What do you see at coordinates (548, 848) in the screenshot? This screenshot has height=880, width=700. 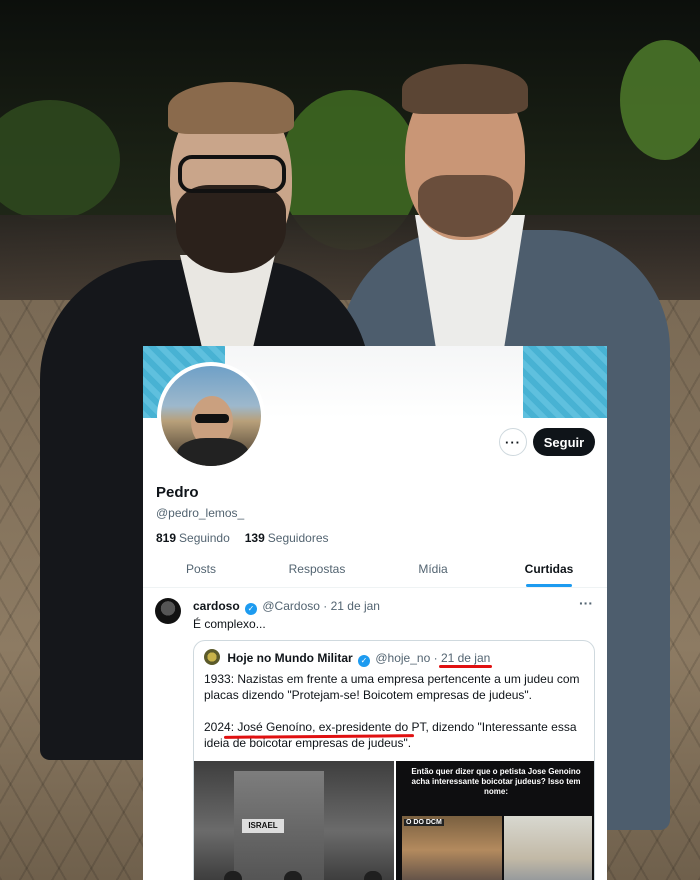 I see `video-frame-right` at bounding box center [548, 848].